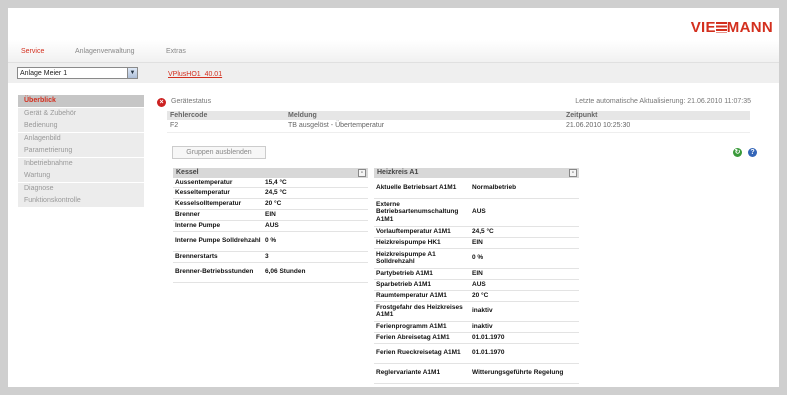 Image resolution: width=787 pixels, height=395 pixels. Describe the element at coordinates (422, 188) in the screenshot. I see `row-label: Aktuelle Betriebsart A1M1` at that location.